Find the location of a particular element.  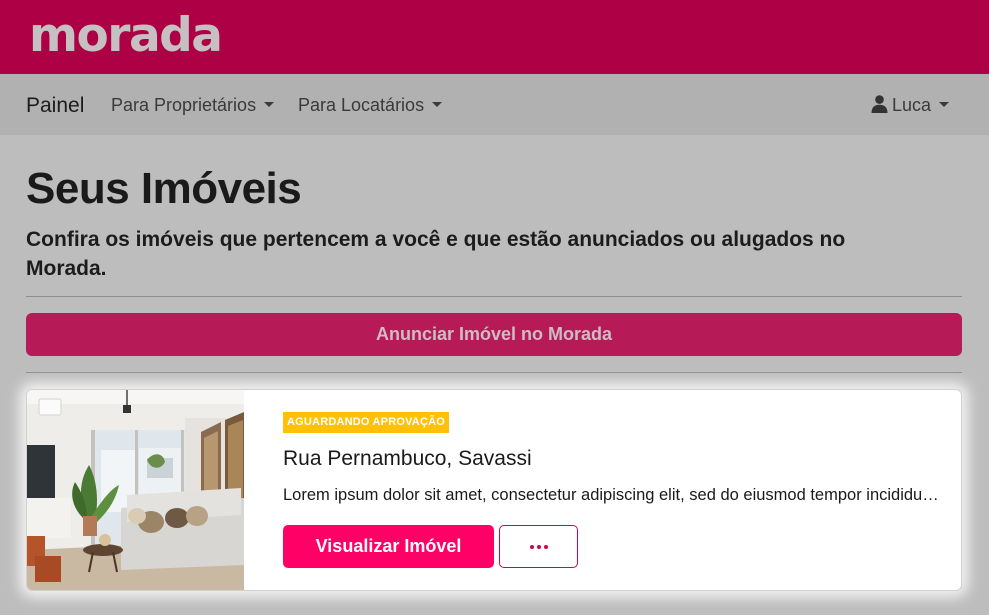

nav-dropdown-proprietarios: Para Proprietários is located at coordinates (193, 105).